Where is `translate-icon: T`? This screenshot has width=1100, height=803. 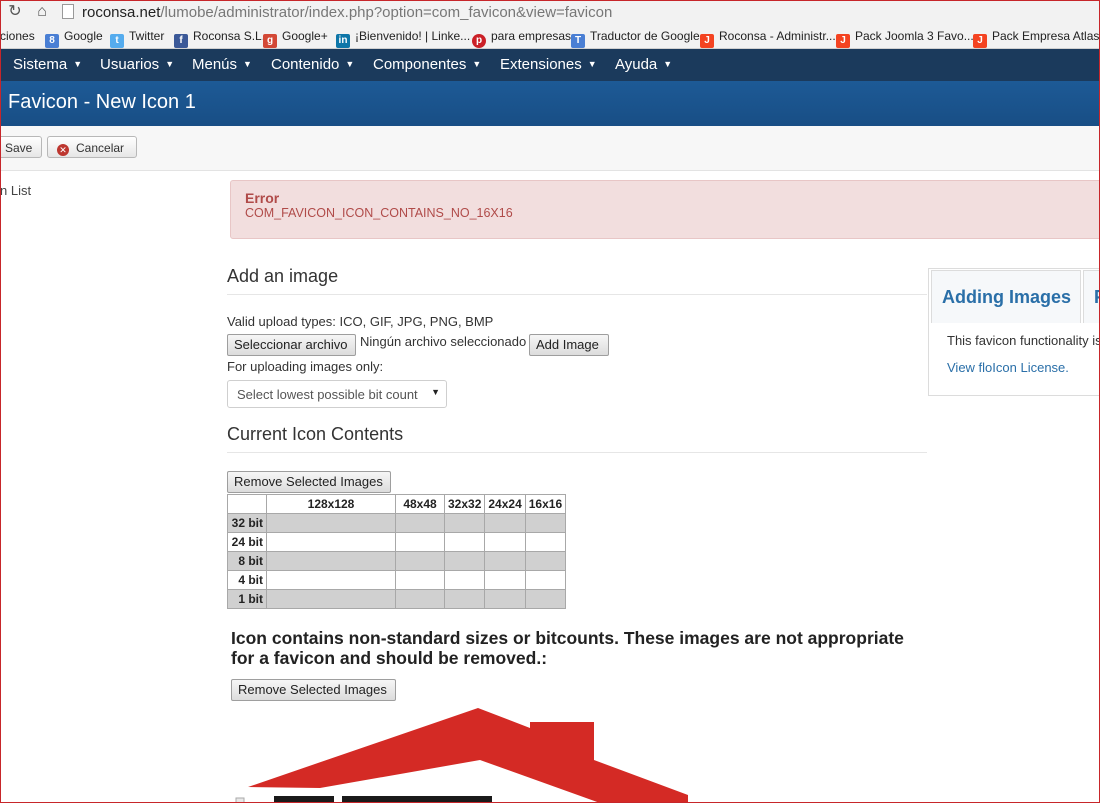
translate-icon: T is located at coordinates (578, 41).